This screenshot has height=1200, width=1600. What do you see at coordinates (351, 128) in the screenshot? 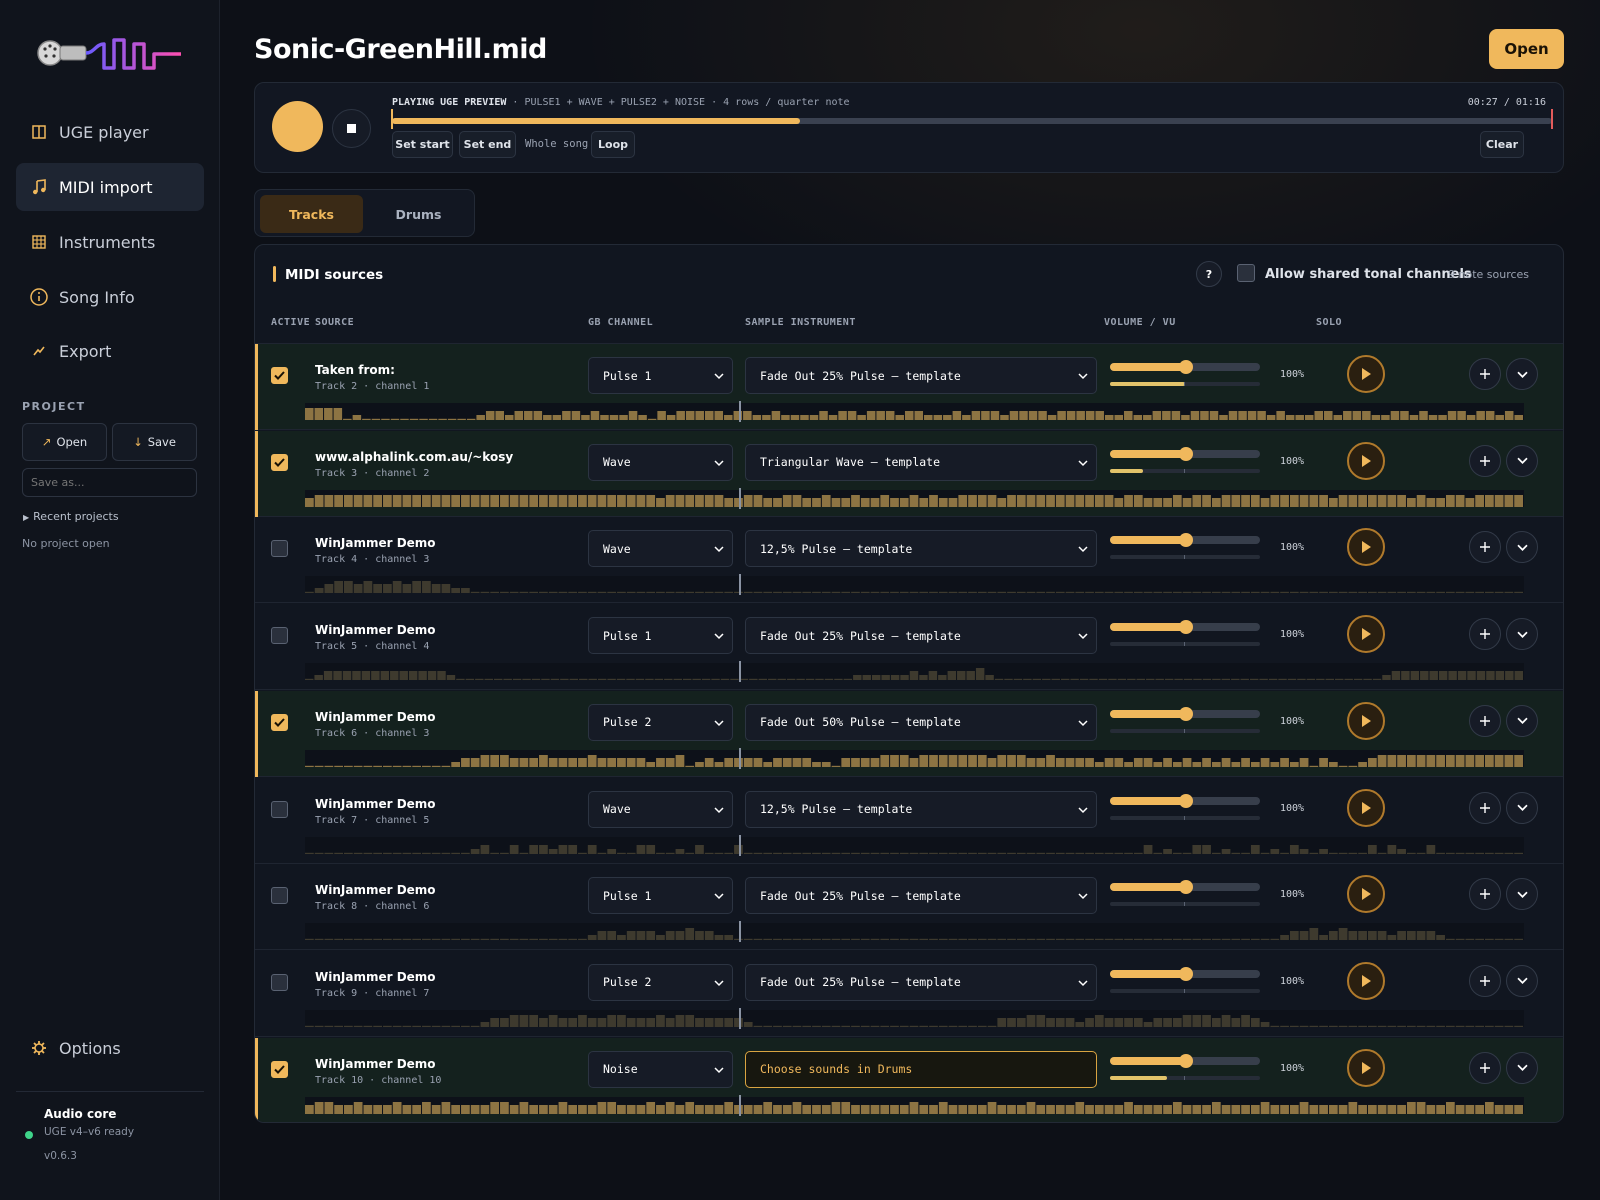
I see `stop-button` at bounding box center [351, 128].